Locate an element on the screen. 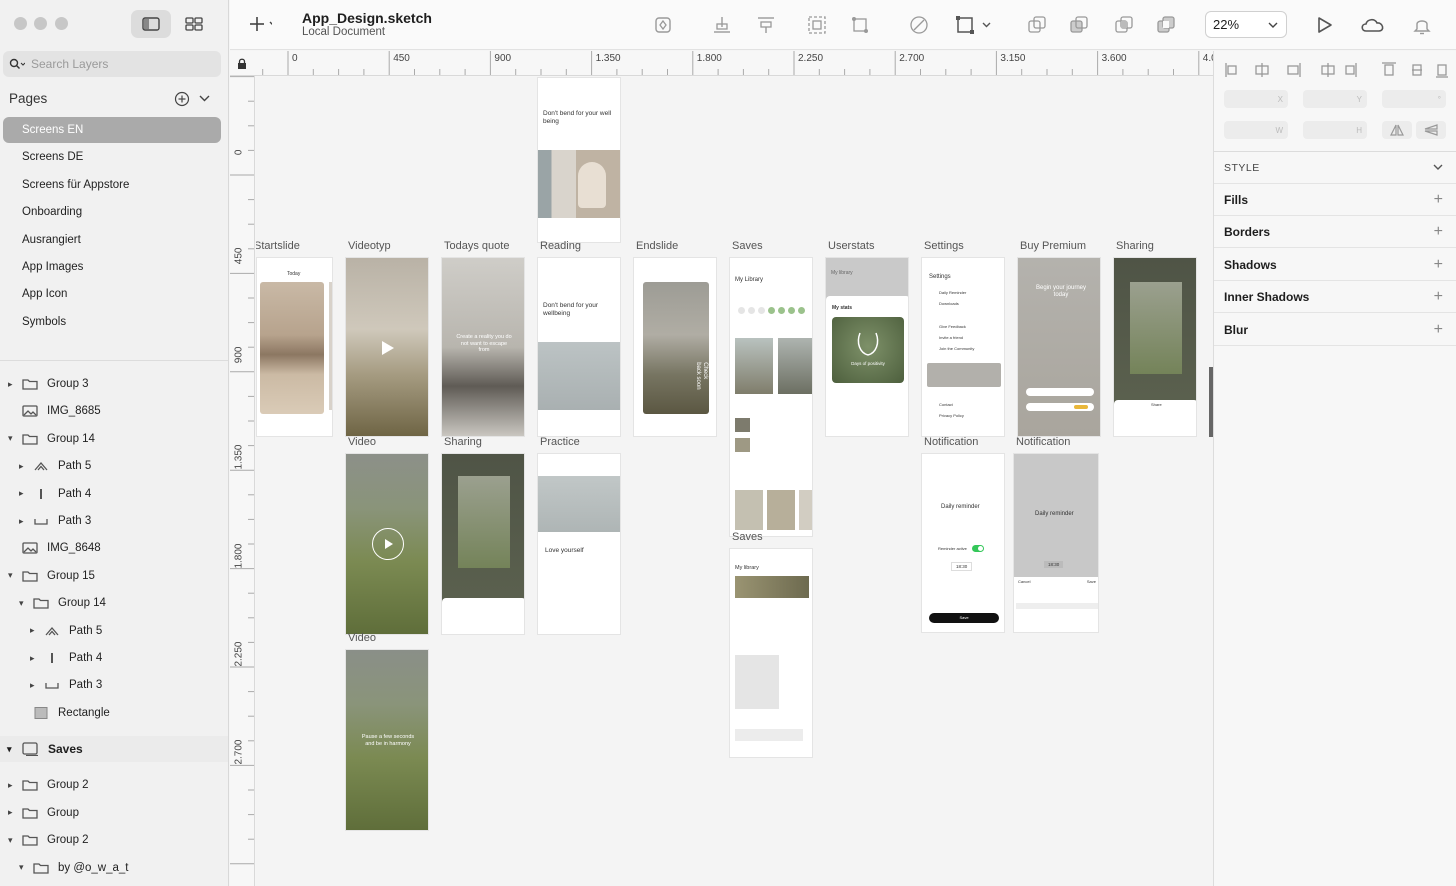 The height and width of the screenshot is (886, 1456). height-field: H is located at coordinates (1335, 130).